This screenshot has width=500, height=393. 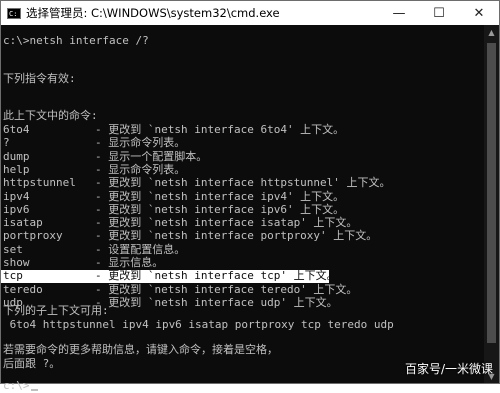 What do you see at coordinates (226, 222) in the screenshot?
I see `command-description: - 更改到 `netsh interface isatap' 上下文。` at bounding box center [226, 222].